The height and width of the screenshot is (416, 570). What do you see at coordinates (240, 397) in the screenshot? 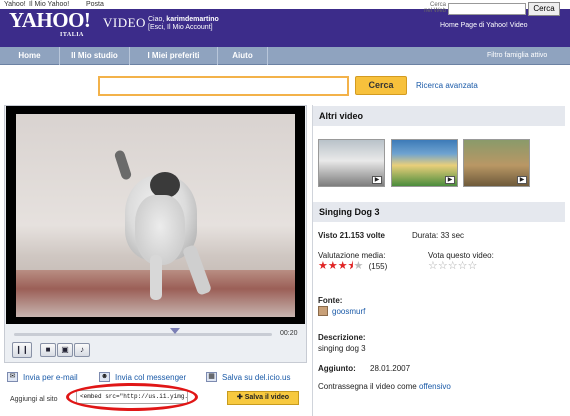
I see `plus-icon: ✚` at bounding box center [240, 397].